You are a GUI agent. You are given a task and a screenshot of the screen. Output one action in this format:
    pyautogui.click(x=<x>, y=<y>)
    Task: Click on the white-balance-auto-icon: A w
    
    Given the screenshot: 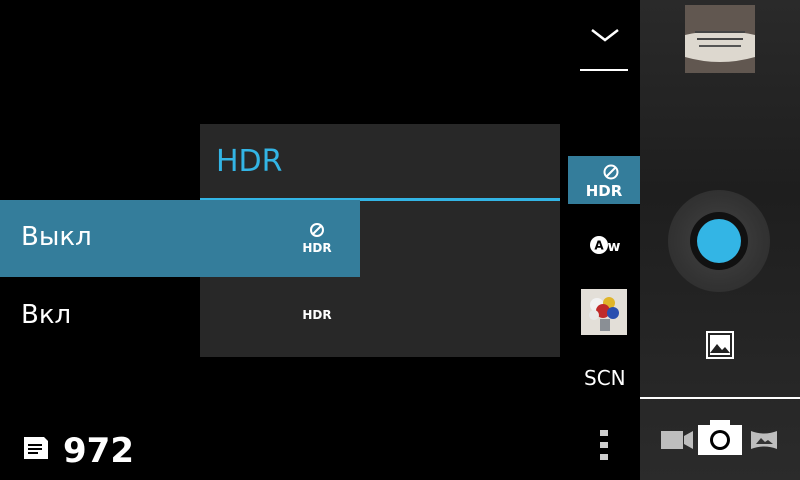 What is the action you would take?
    pyautogui.click(x=605, y=247)
    